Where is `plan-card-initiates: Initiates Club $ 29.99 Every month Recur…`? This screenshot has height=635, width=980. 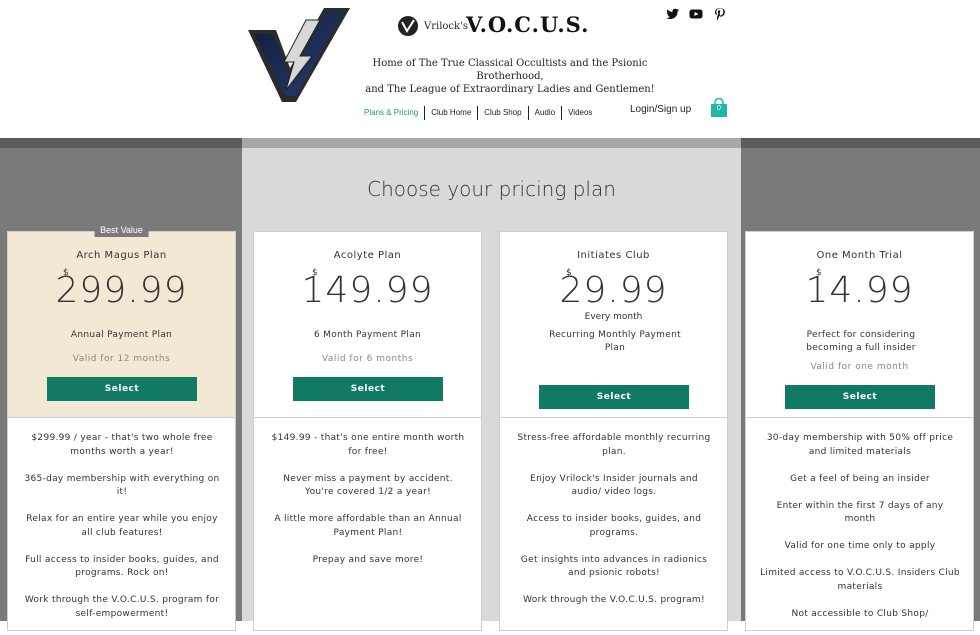
plan-card-initiates: Initiates Club $ 29.99 Every month Recur… is located at coordinates (613, 431).